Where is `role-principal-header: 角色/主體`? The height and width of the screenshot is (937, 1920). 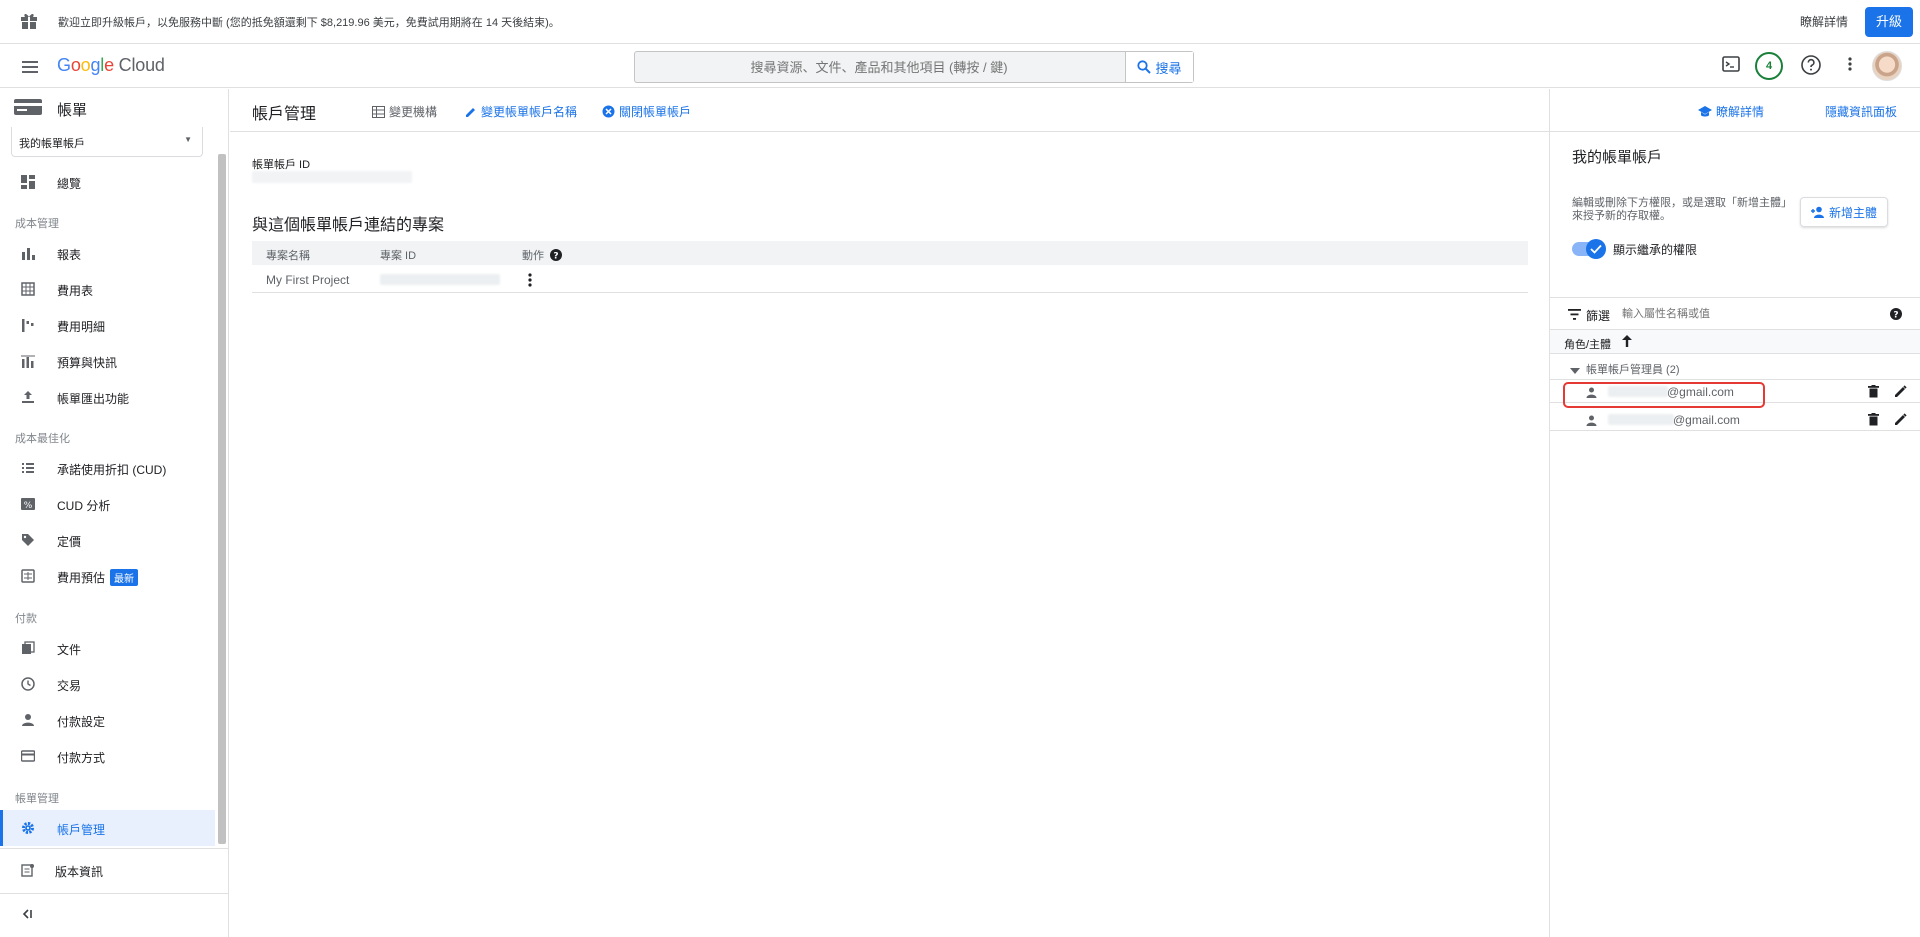 role-principal-header: 角色/主體 is located at coordinates (1735, 342).